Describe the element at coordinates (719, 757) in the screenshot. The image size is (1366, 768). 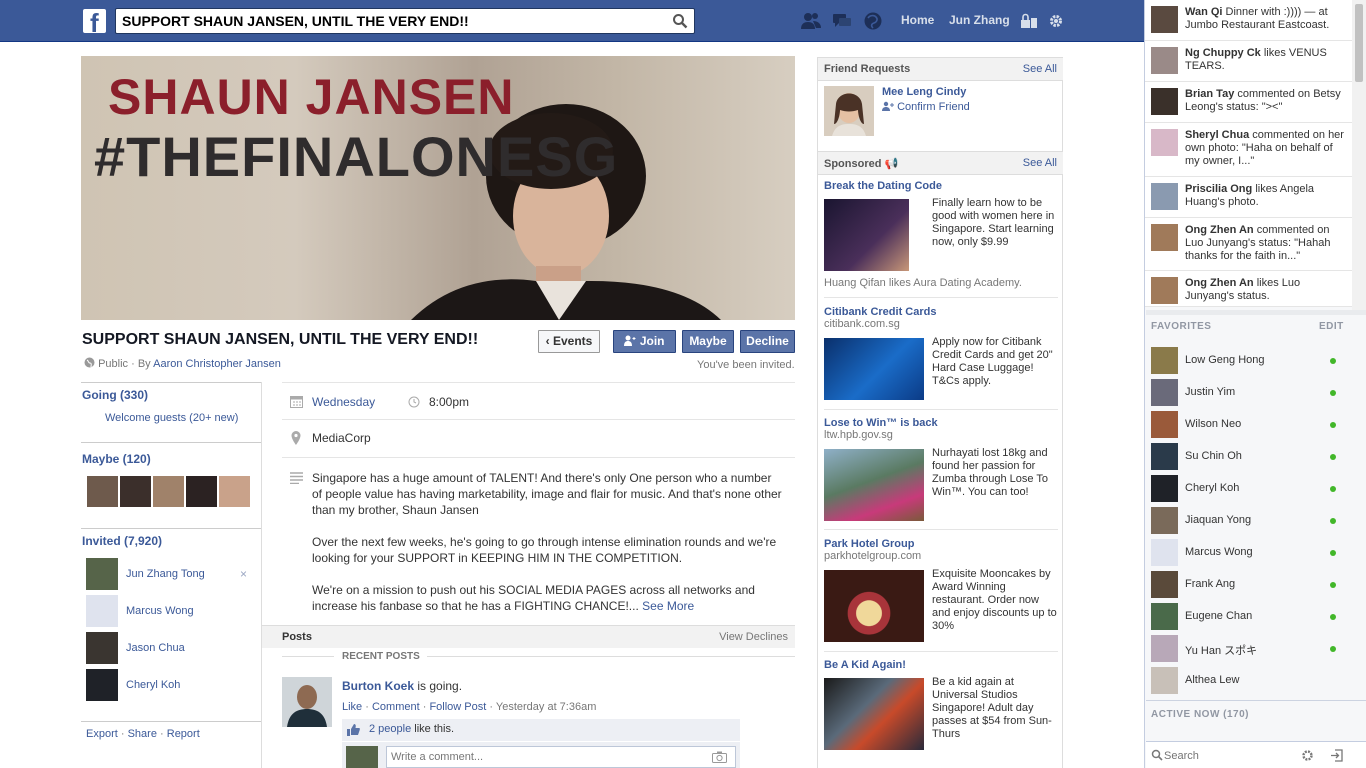
I see `camera-icon` at that location.